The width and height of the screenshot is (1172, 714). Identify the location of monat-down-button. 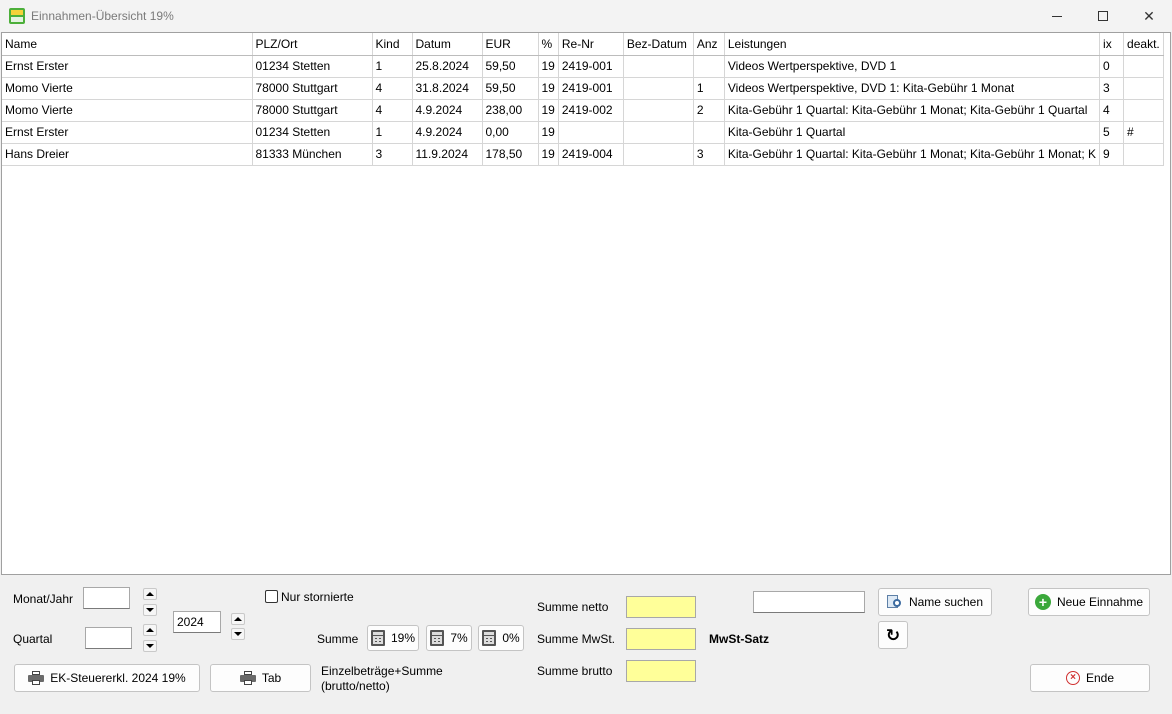
(150, 610).